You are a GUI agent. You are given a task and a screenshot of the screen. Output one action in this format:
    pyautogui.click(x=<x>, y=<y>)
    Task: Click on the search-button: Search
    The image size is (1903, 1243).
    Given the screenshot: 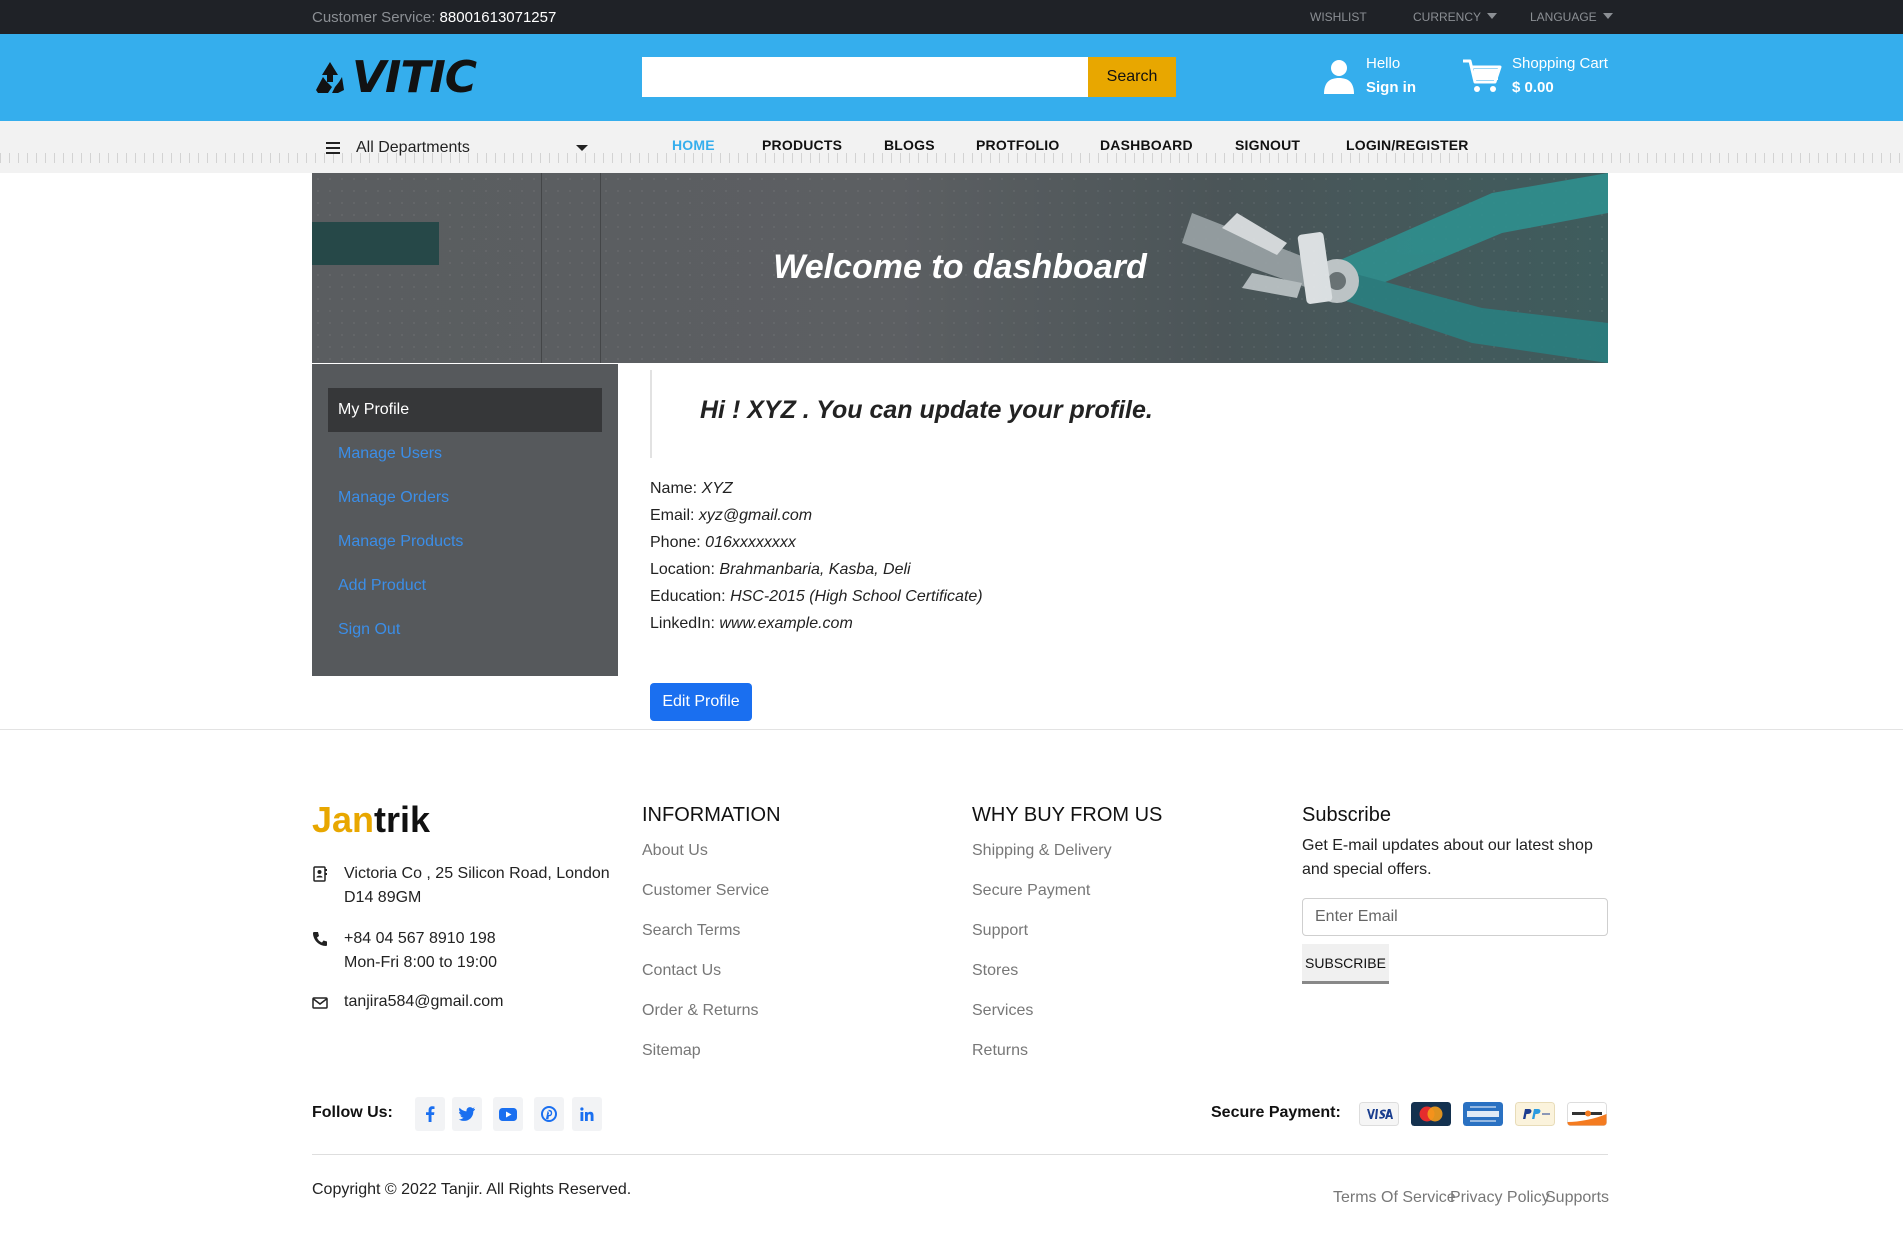 What is the action you would take?
    pyautogui.click(x=1132, y=77)
    